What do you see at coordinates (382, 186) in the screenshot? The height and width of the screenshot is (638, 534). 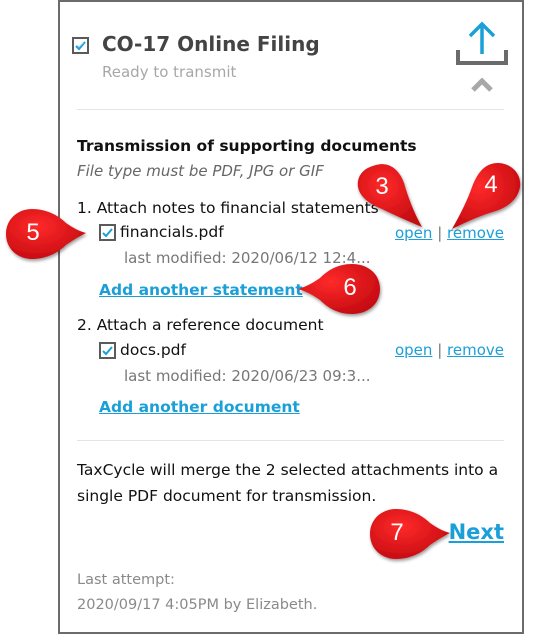 I see `callout-number: 3` at bounding box center [382, 186].